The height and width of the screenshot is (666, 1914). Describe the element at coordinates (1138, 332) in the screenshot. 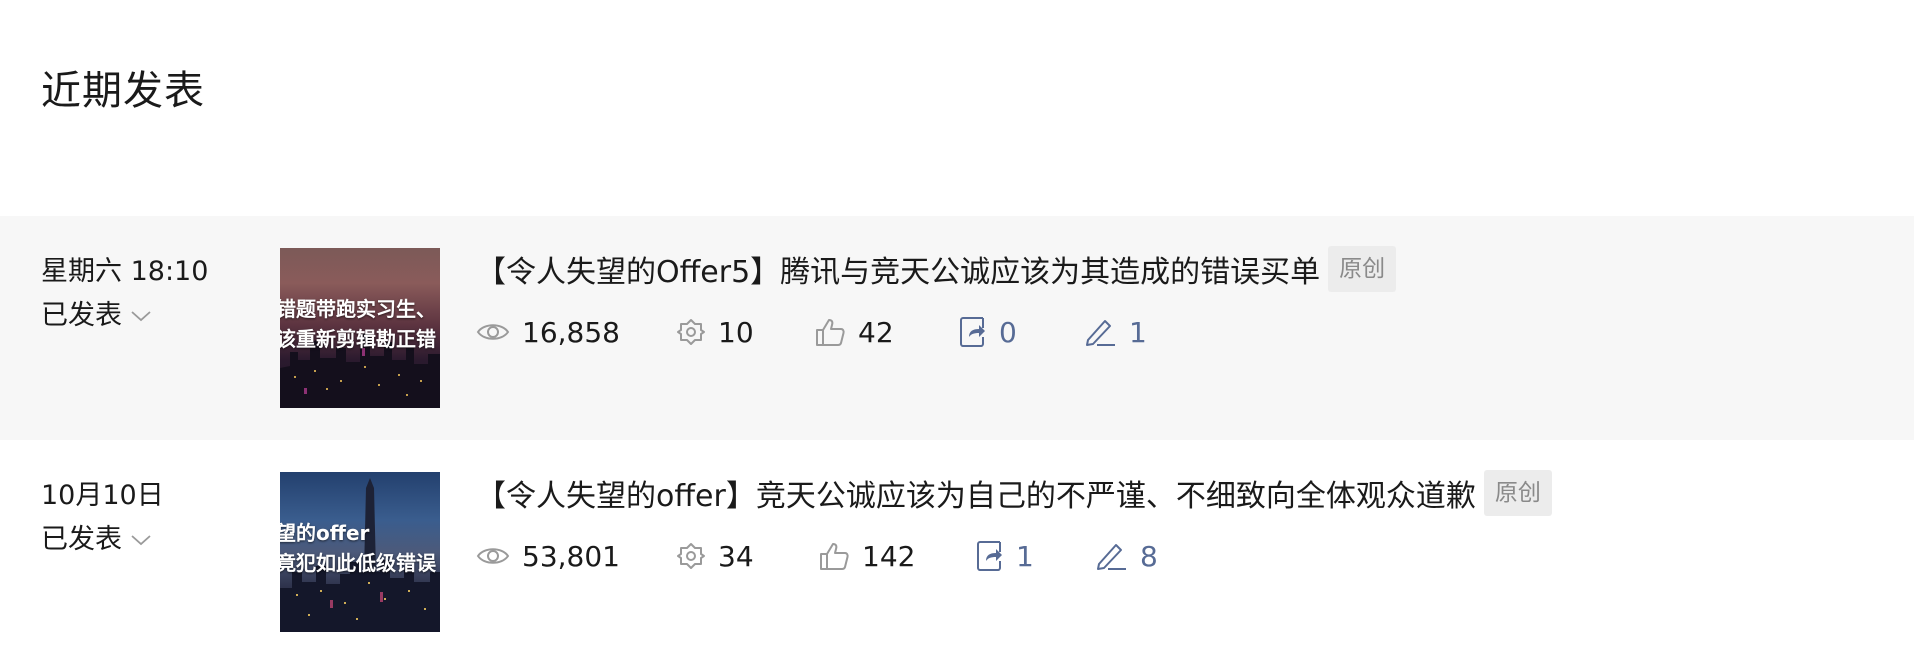

I see `comments-count: 1` at that location.